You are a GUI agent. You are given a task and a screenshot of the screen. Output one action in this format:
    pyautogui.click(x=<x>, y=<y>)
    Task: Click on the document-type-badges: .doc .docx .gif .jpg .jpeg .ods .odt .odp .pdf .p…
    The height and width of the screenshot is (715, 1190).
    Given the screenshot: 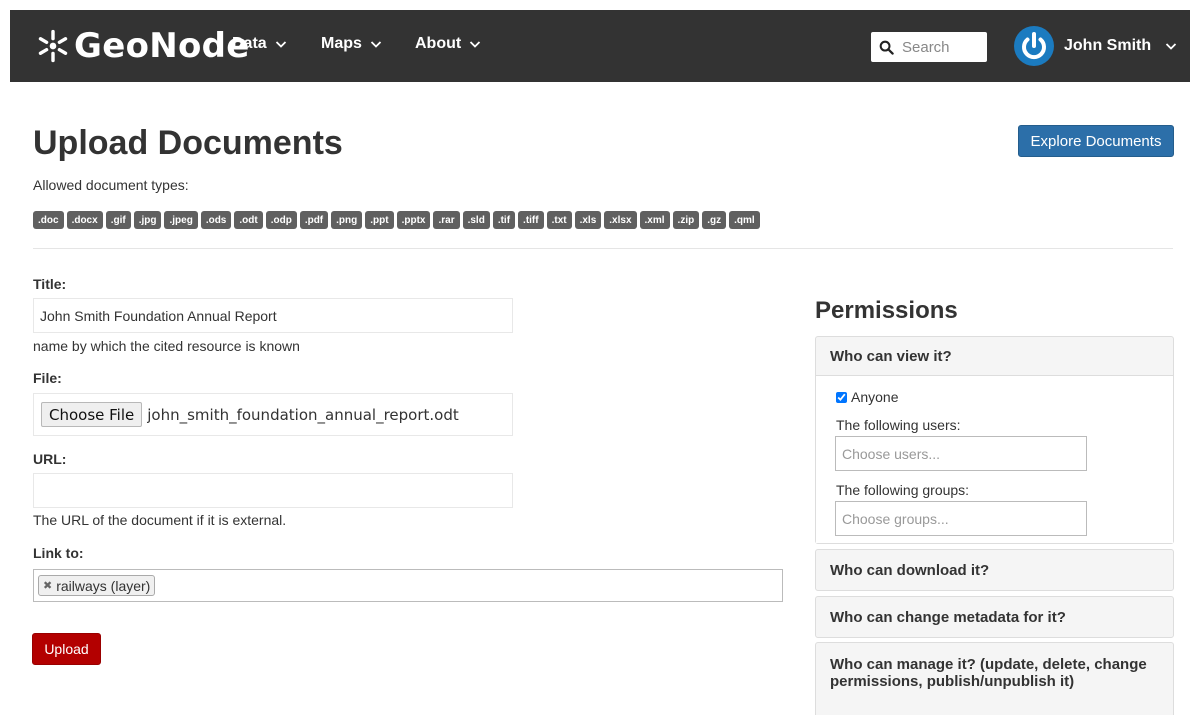 What is the action you would take?
    pyautogui.click(x=396, y=220)
    